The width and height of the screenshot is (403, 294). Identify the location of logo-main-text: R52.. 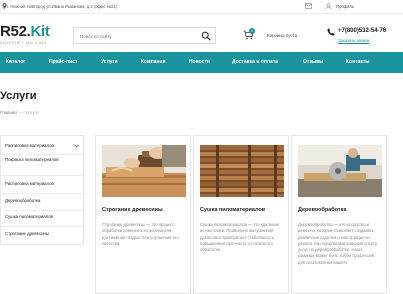
(15, 31).